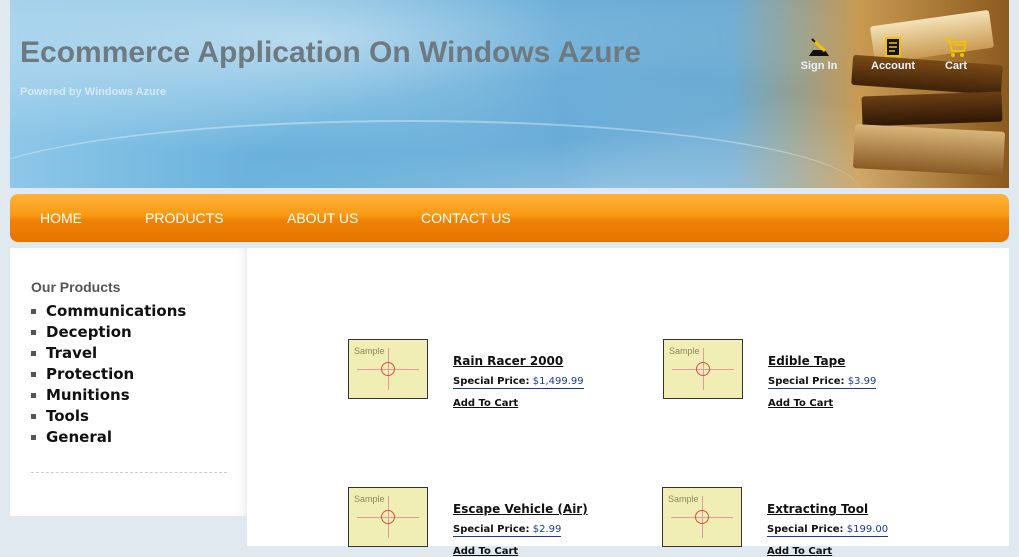  I want to click on category-link: Tools, so click(67, 416).